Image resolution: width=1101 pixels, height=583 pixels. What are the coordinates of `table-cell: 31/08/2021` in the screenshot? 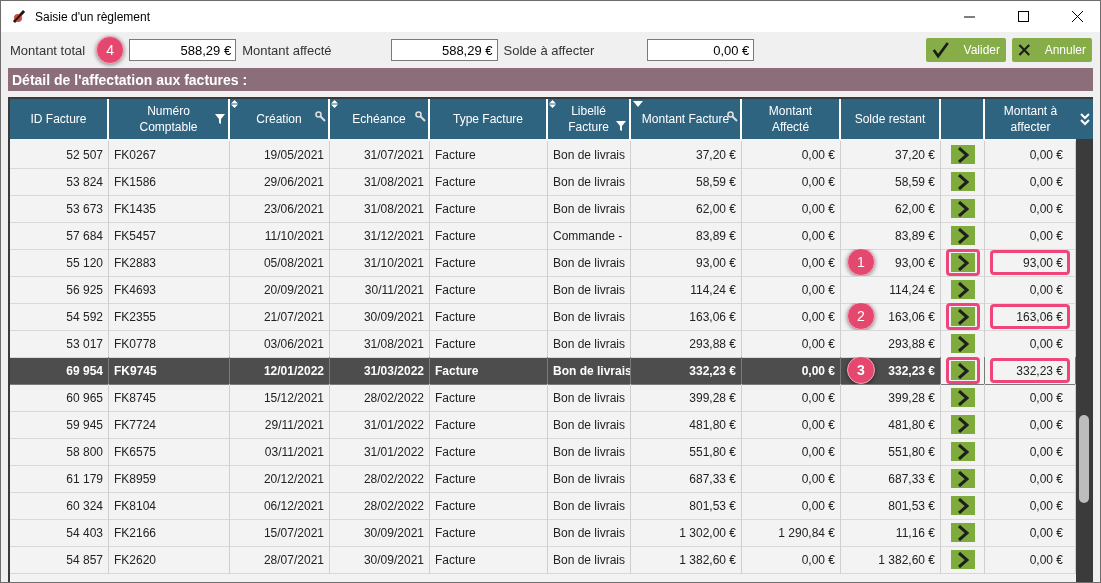 It's located at (393, 343).